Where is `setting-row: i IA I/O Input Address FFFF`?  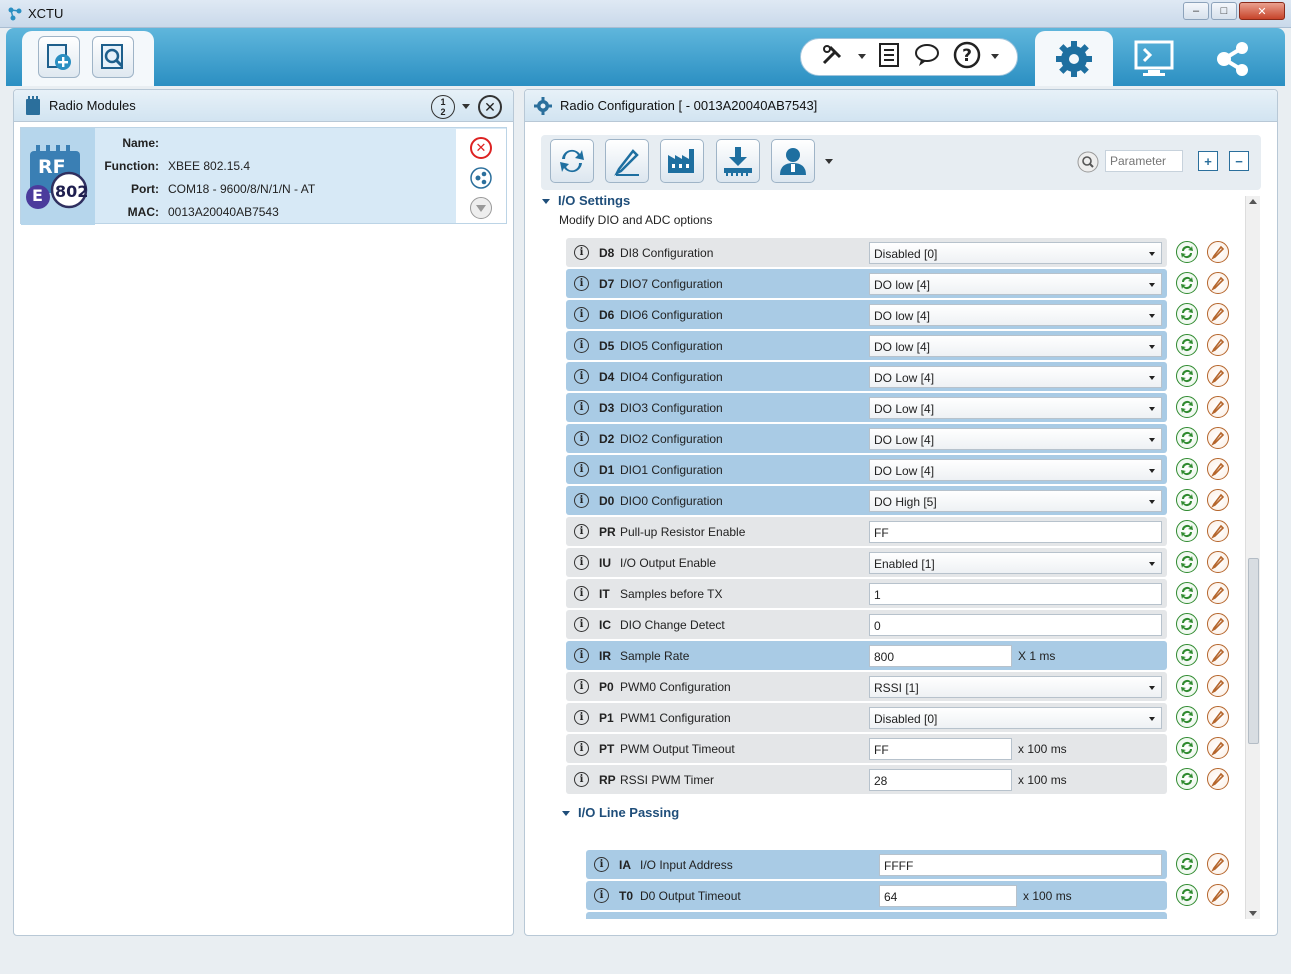 setting-row: i IA I/O Input Address FFFF is located at coordinates (876, 864).